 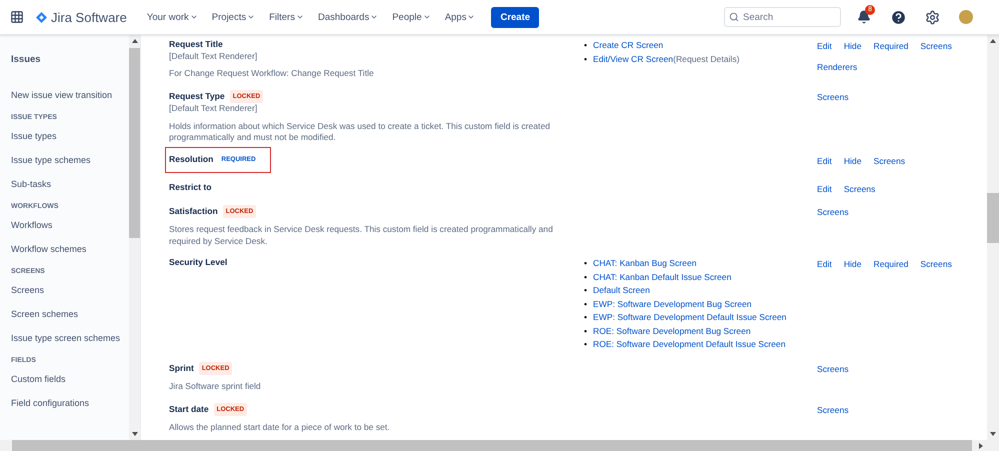 What do you see at coordinates (196, 44) in the screenshot?
I see `field-name: Request Title` at bounding box center [196, 44].